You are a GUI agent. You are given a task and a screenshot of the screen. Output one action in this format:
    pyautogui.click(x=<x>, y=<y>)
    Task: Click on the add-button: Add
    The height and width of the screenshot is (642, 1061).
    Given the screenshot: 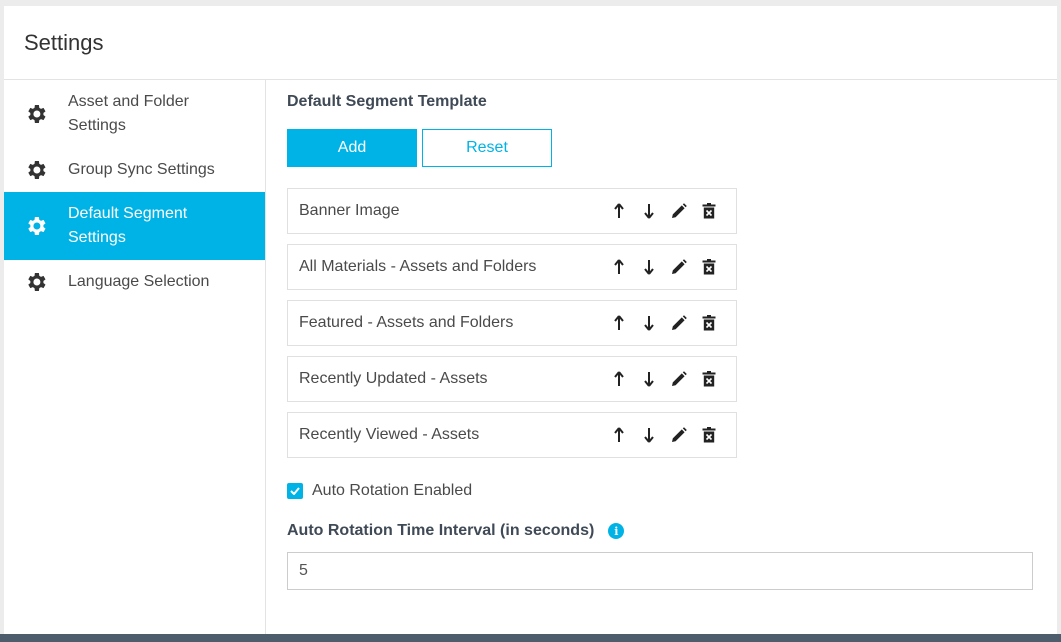 What is the action you would take?
    pyautogui.click(x=352, y=148)
    